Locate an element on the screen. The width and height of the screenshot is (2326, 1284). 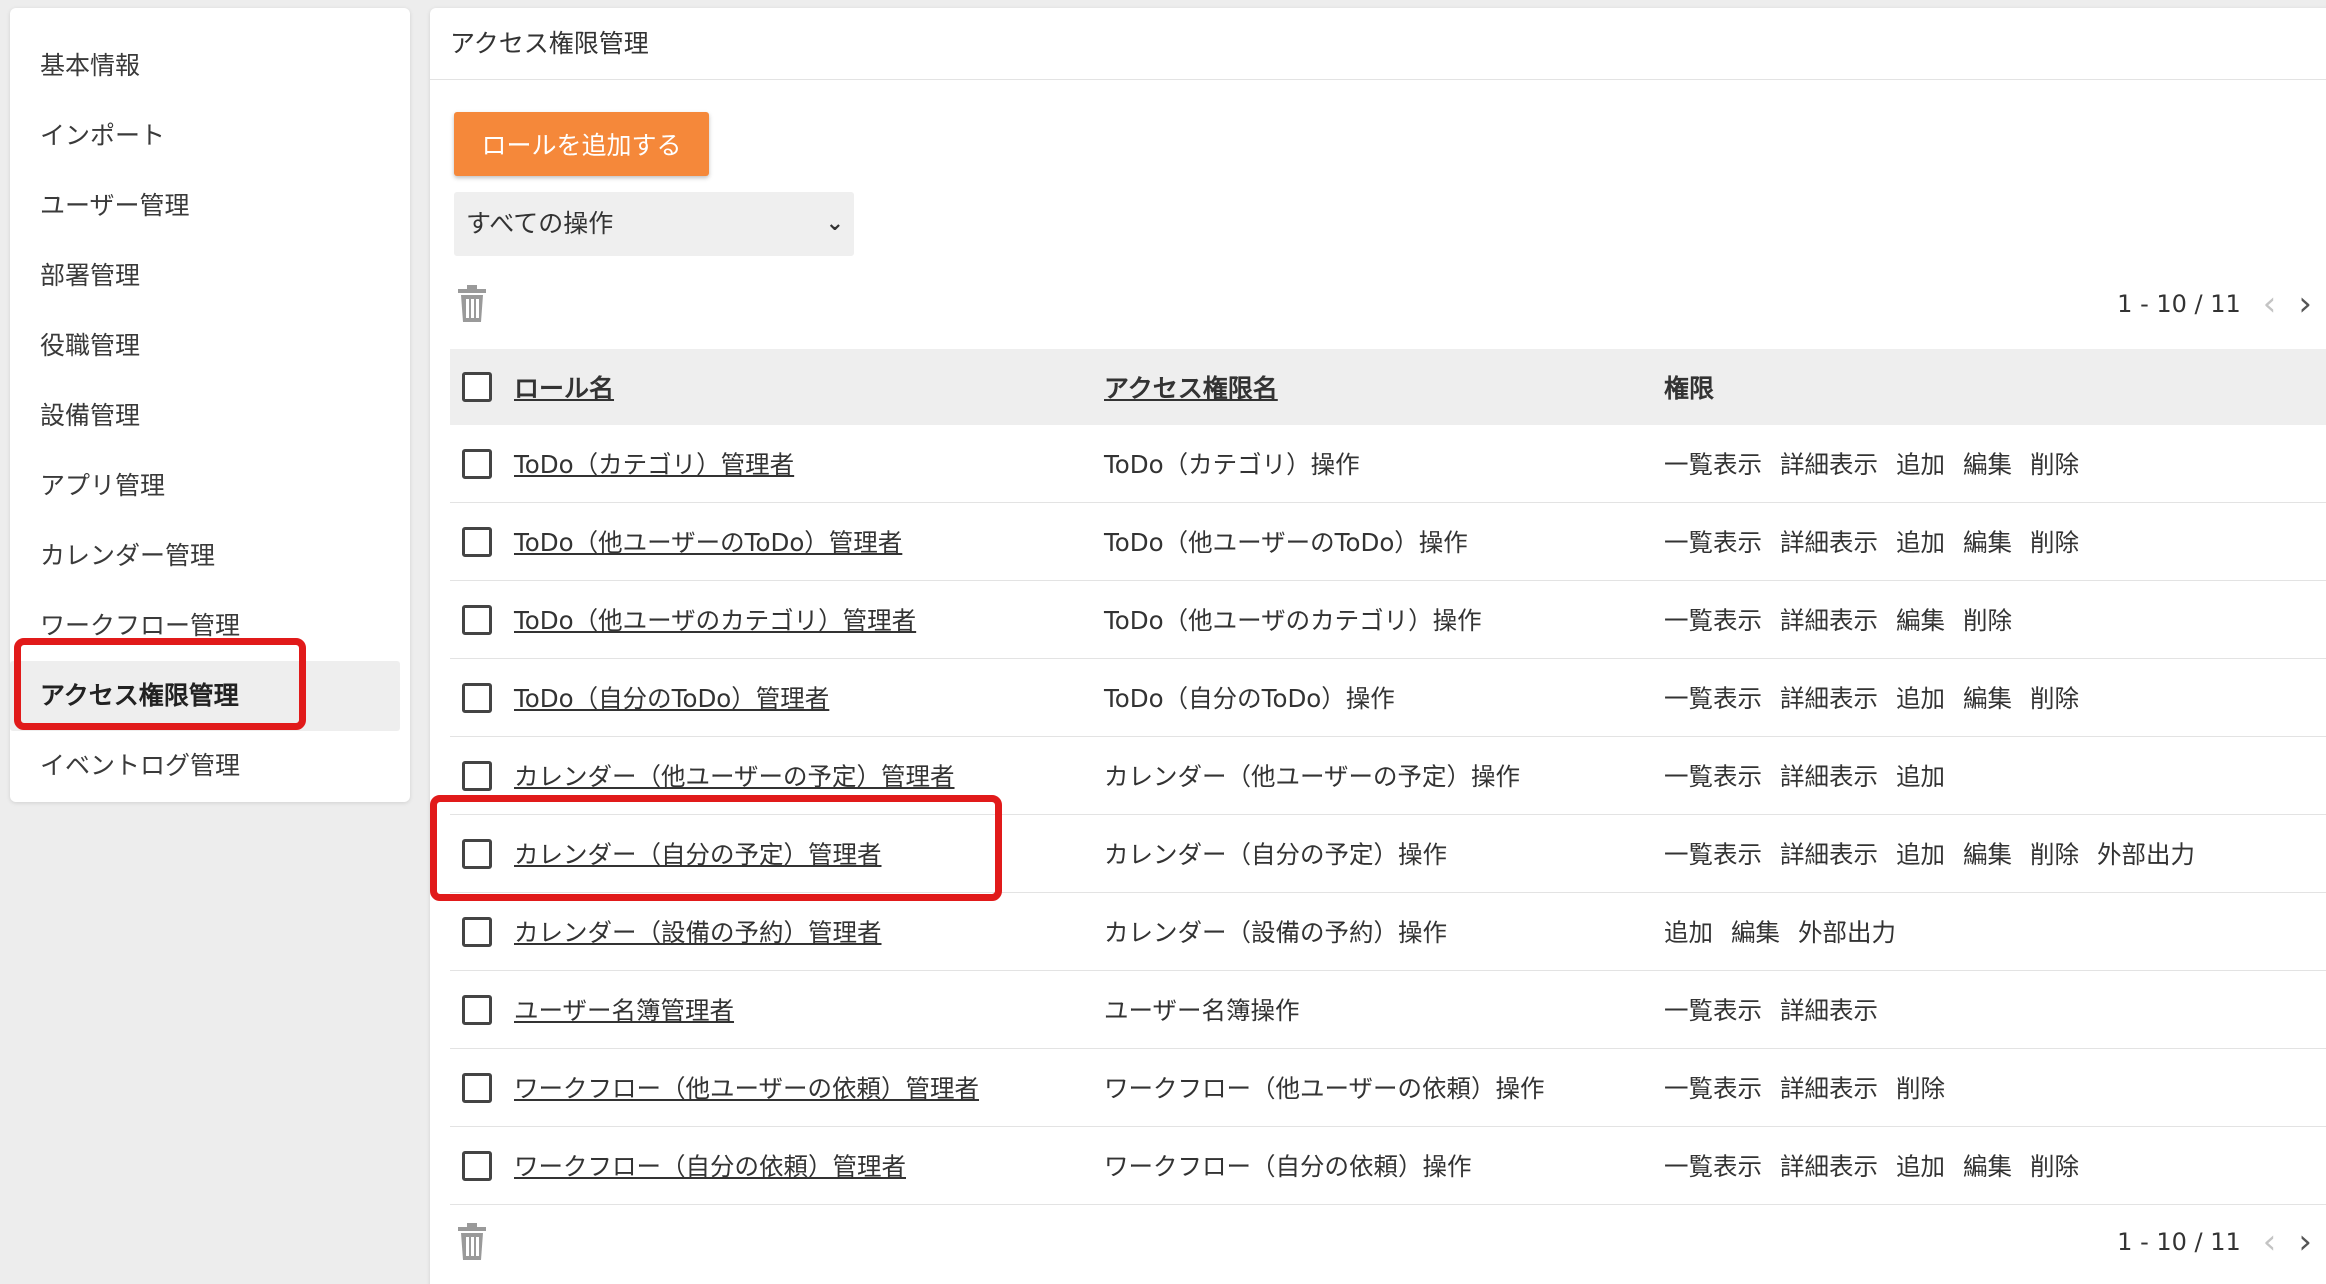
sidebar-item: 部署管理 is located at coordinates (210, 276).